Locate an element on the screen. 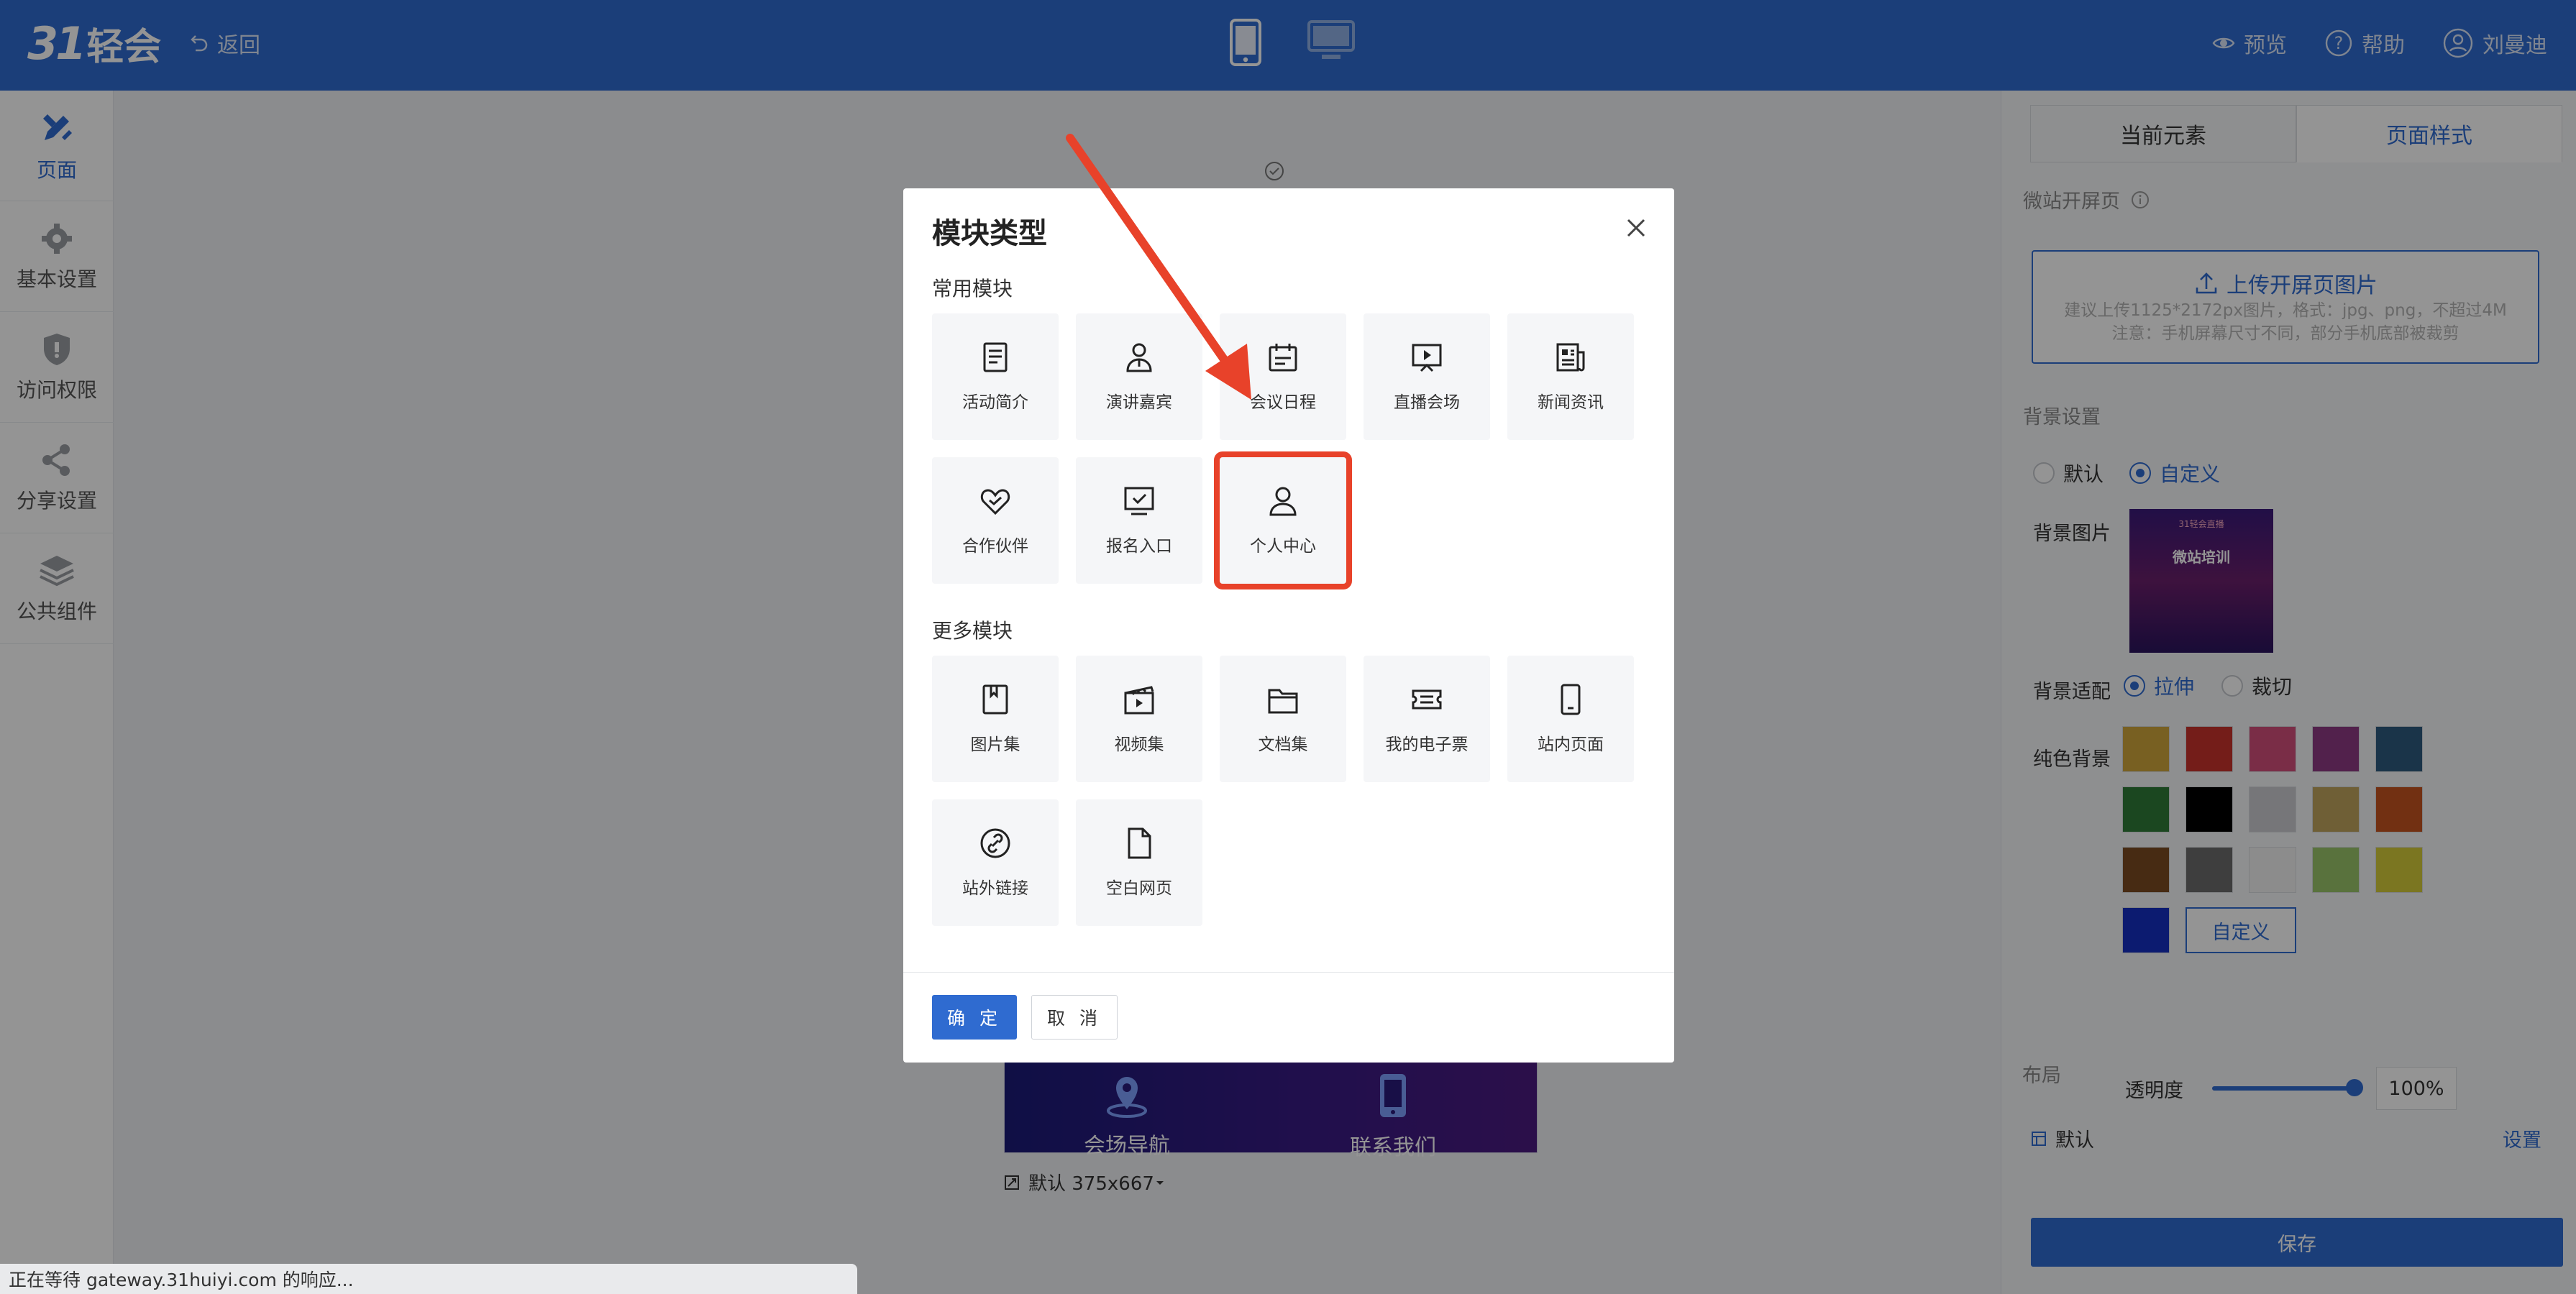  module-tile-video-collection: 视频集 is located at coordinates (1139, 719).